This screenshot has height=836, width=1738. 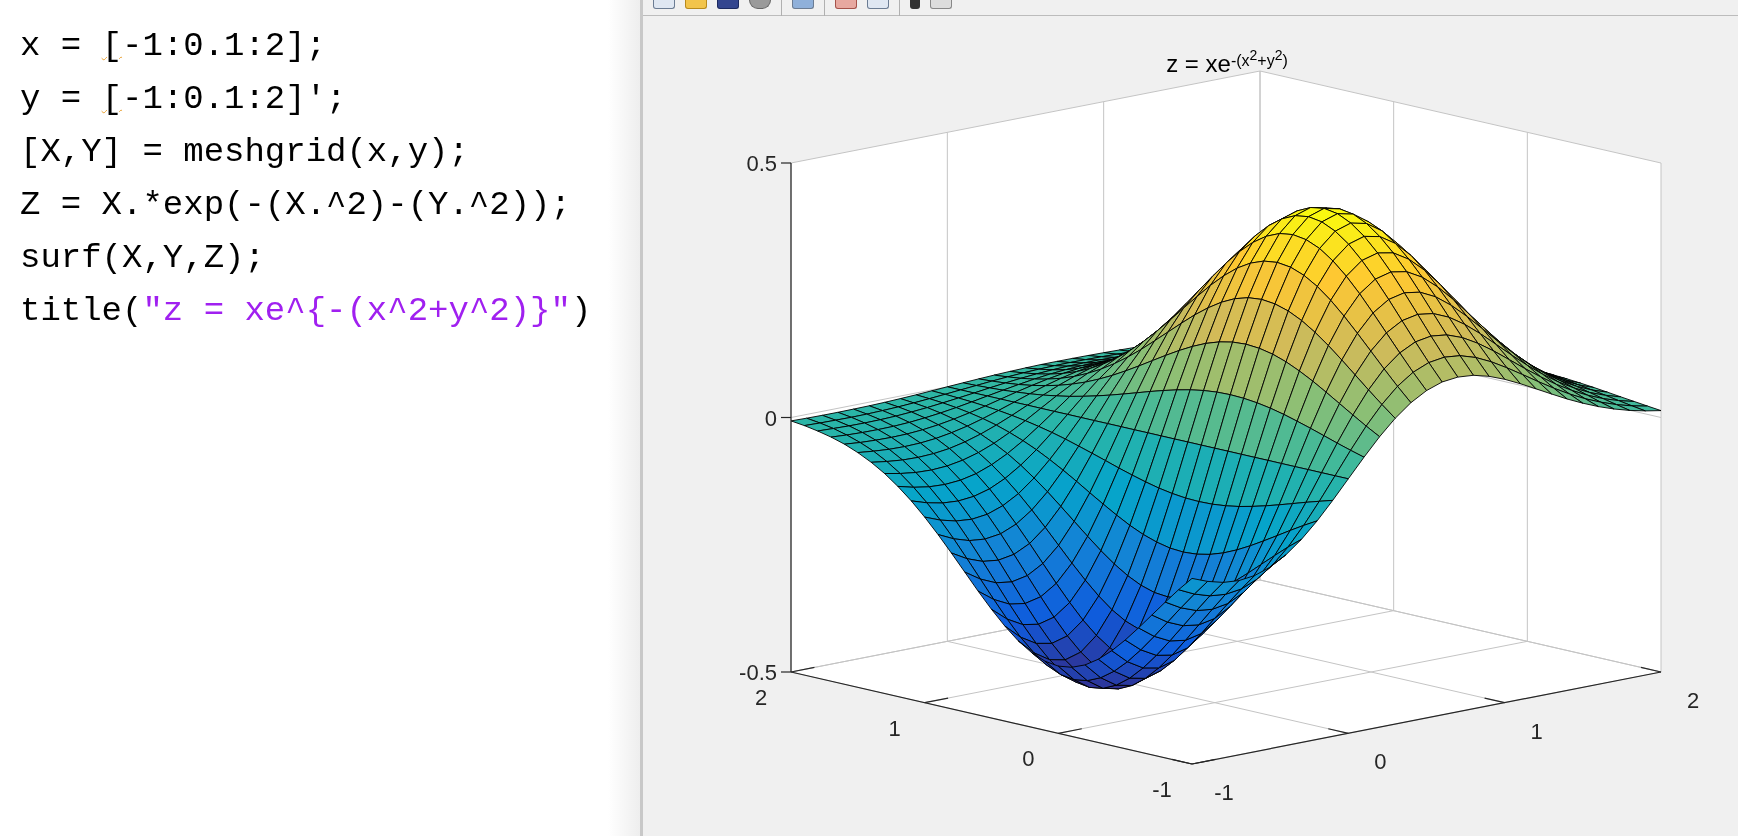 I want to click on code-line: Z = X.*exp(-(X.^2)-(Y.^2));, so click(x=296, y=205).